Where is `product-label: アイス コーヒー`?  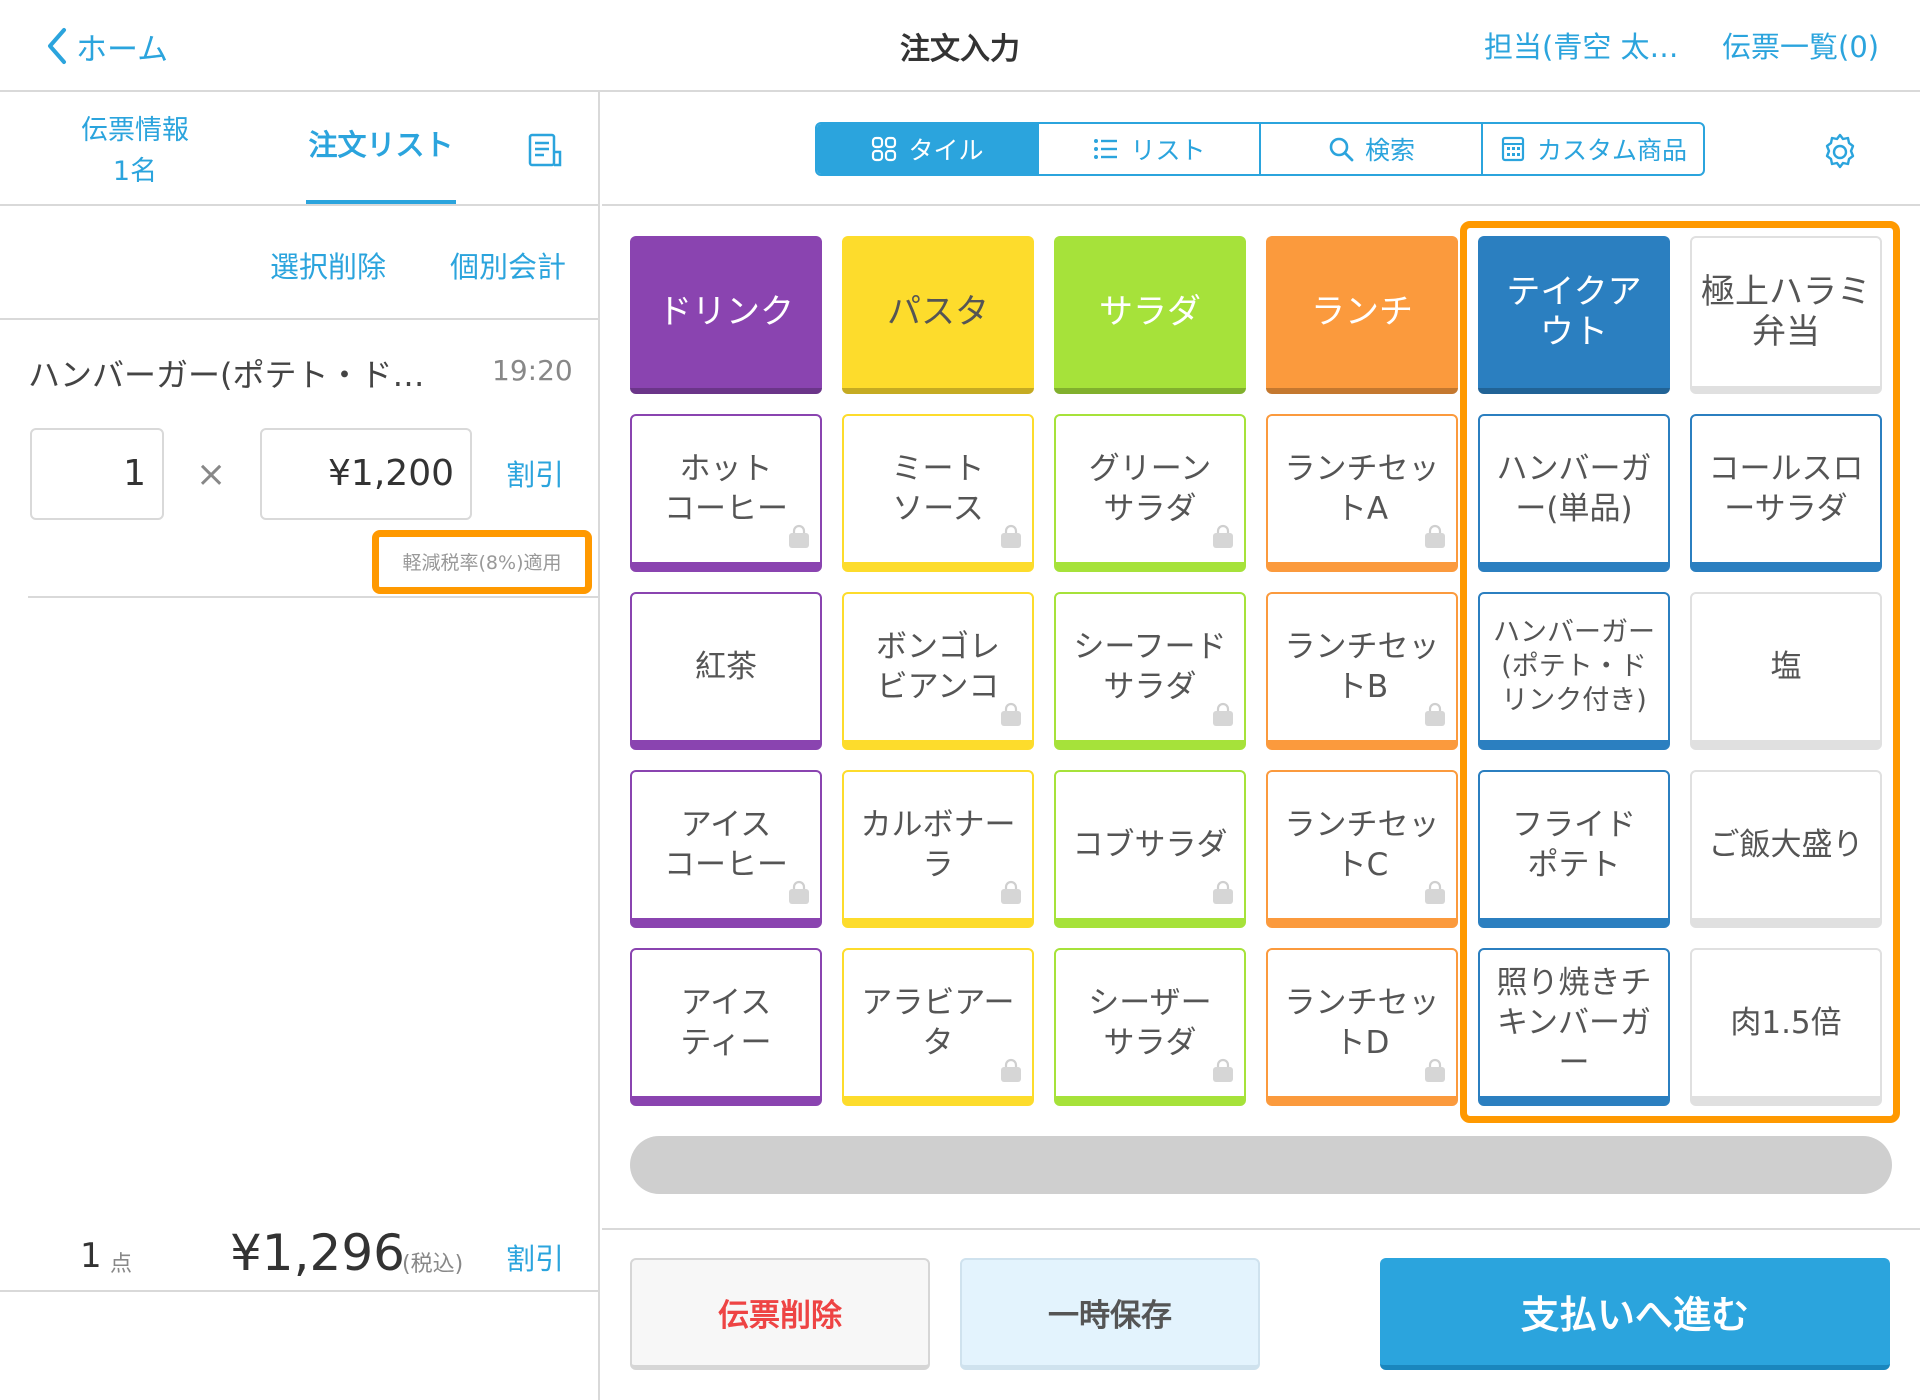 product-label: アイス コーヒー is located at coordinates (726, 845).